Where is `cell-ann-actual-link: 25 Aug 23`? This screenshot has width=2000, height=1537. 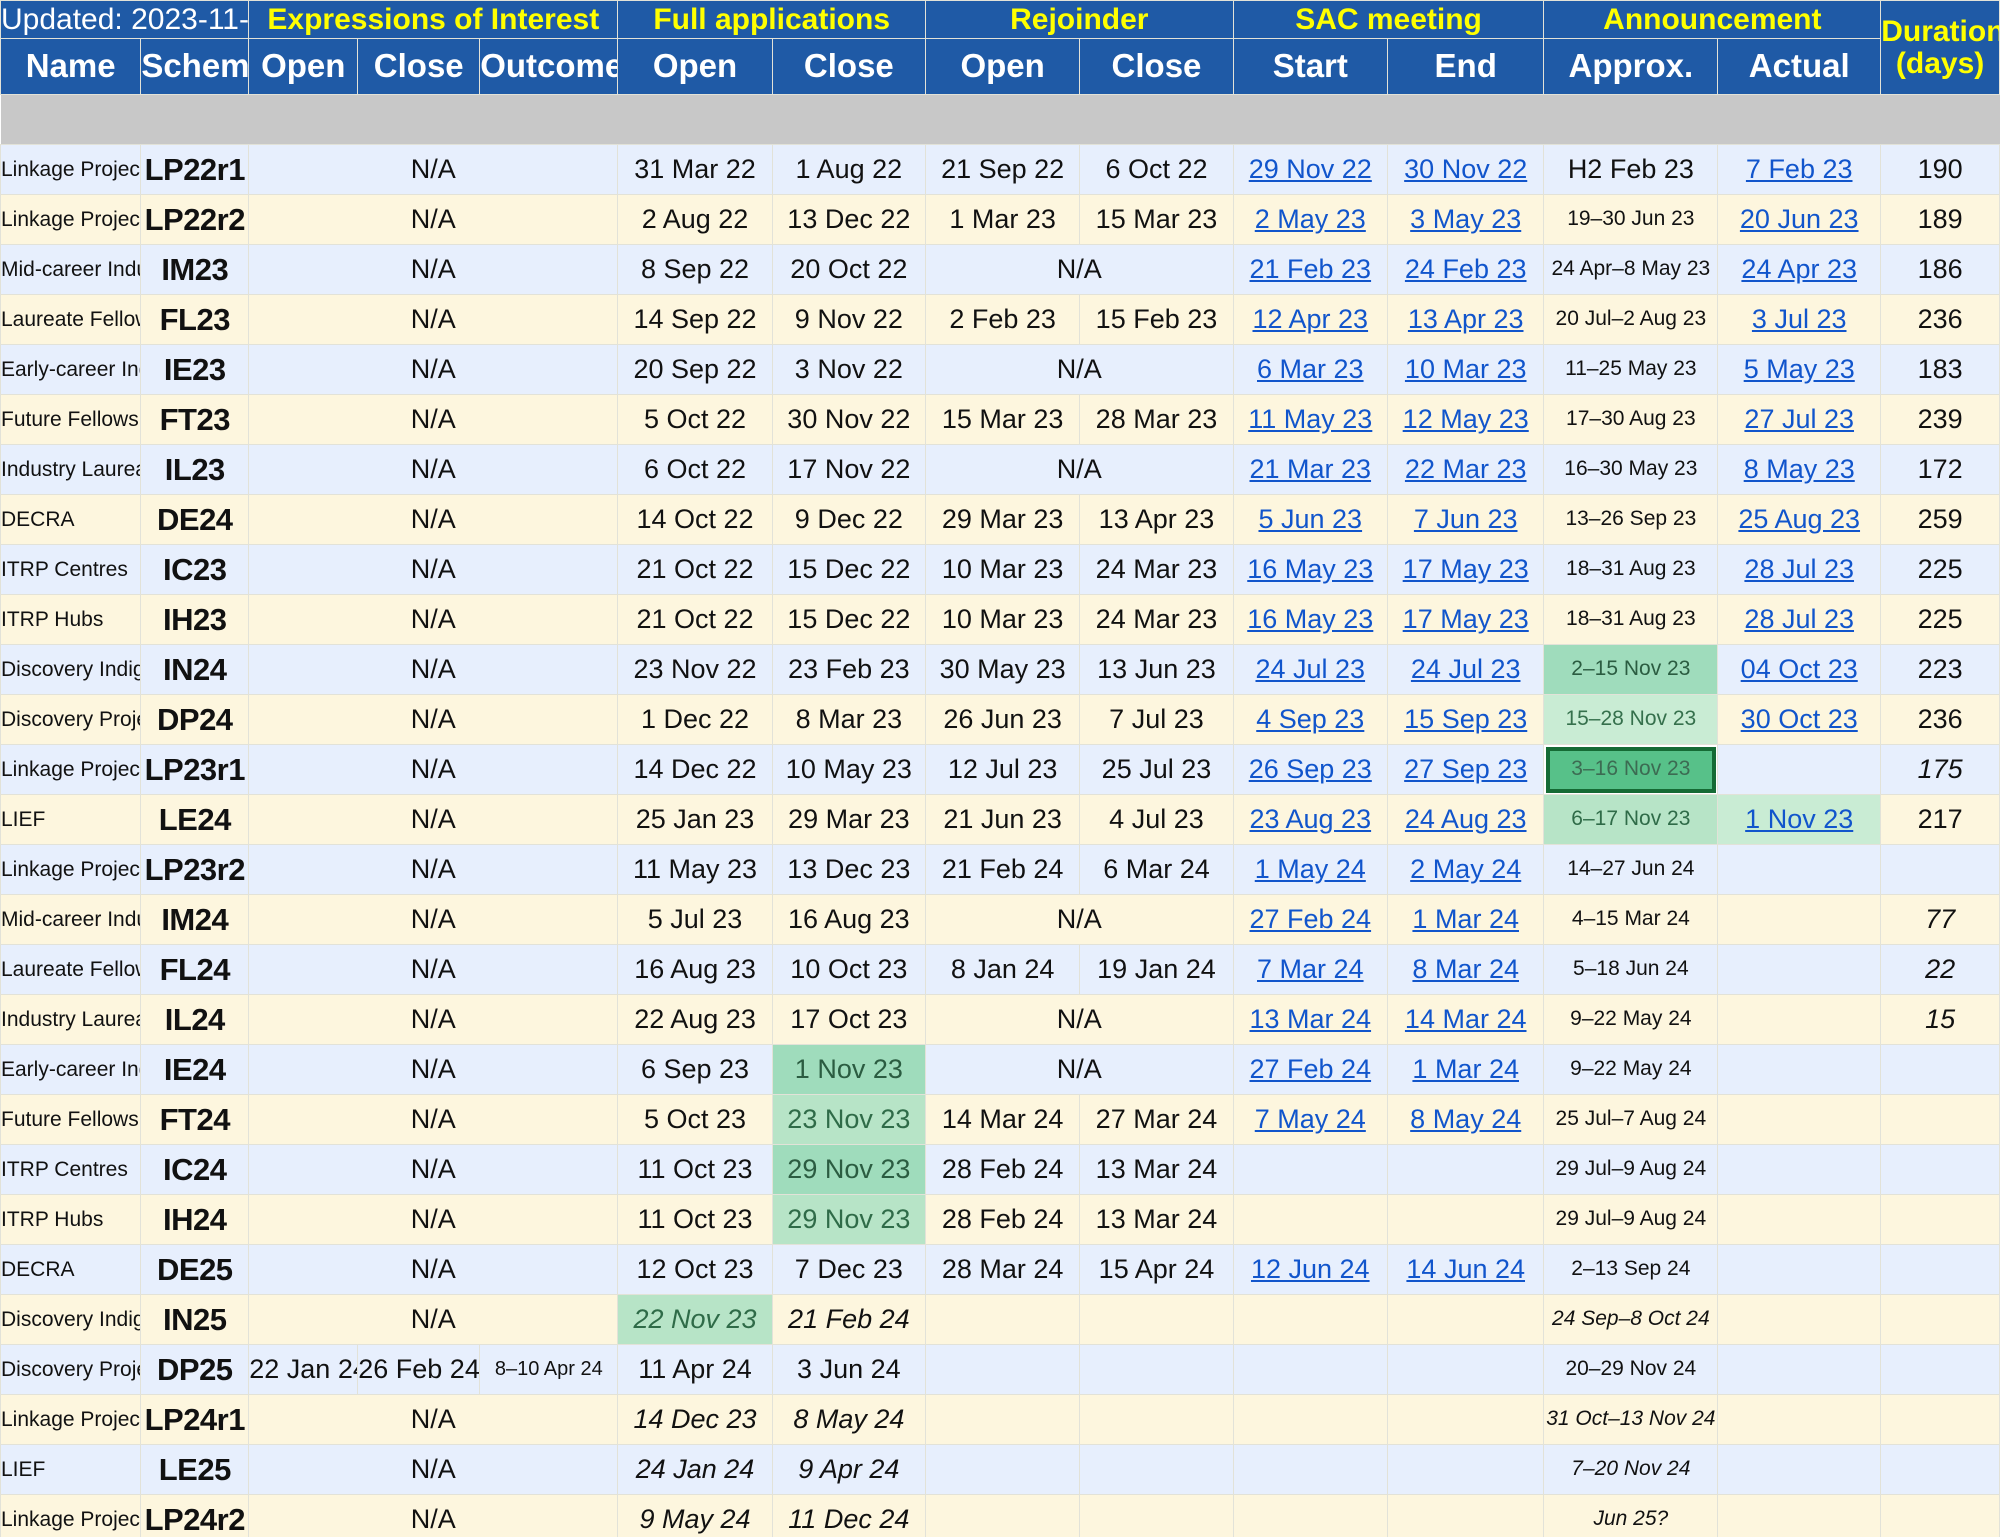 cell-ann-actual-link: 25 Aug 23 is located at coordinates (1799, 519).